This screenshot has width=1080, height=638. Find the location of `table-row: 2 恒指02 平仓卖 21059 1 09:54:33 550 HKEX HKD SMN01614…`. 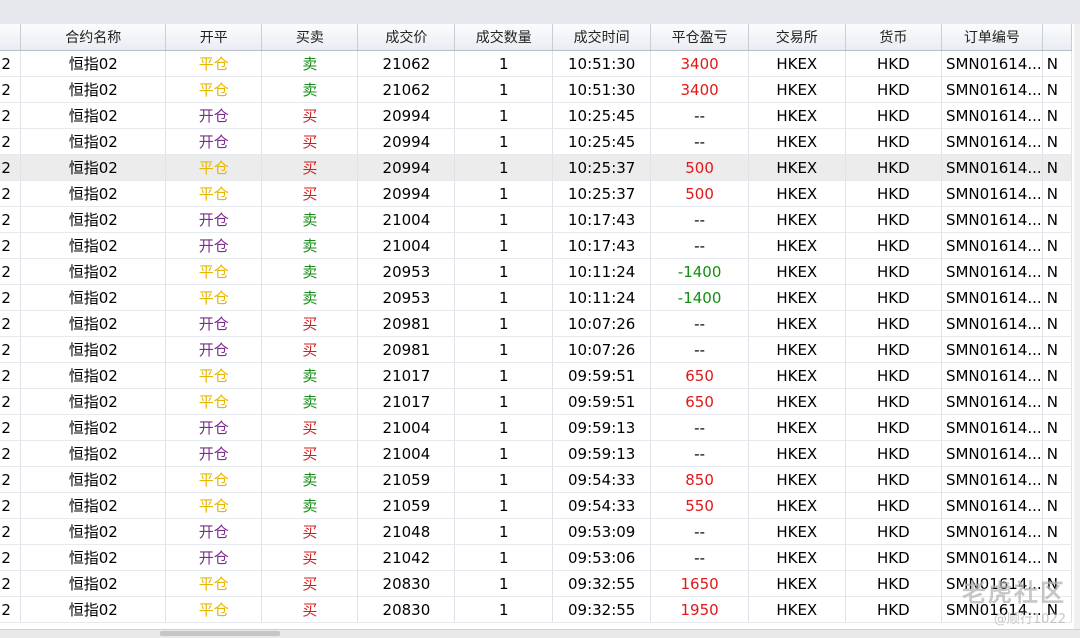

table-row: 2 恒指02 平仓卖 21059 1 09:54:33 550 HKEX HKD SMN01614… is located at coordinates (536, 505).